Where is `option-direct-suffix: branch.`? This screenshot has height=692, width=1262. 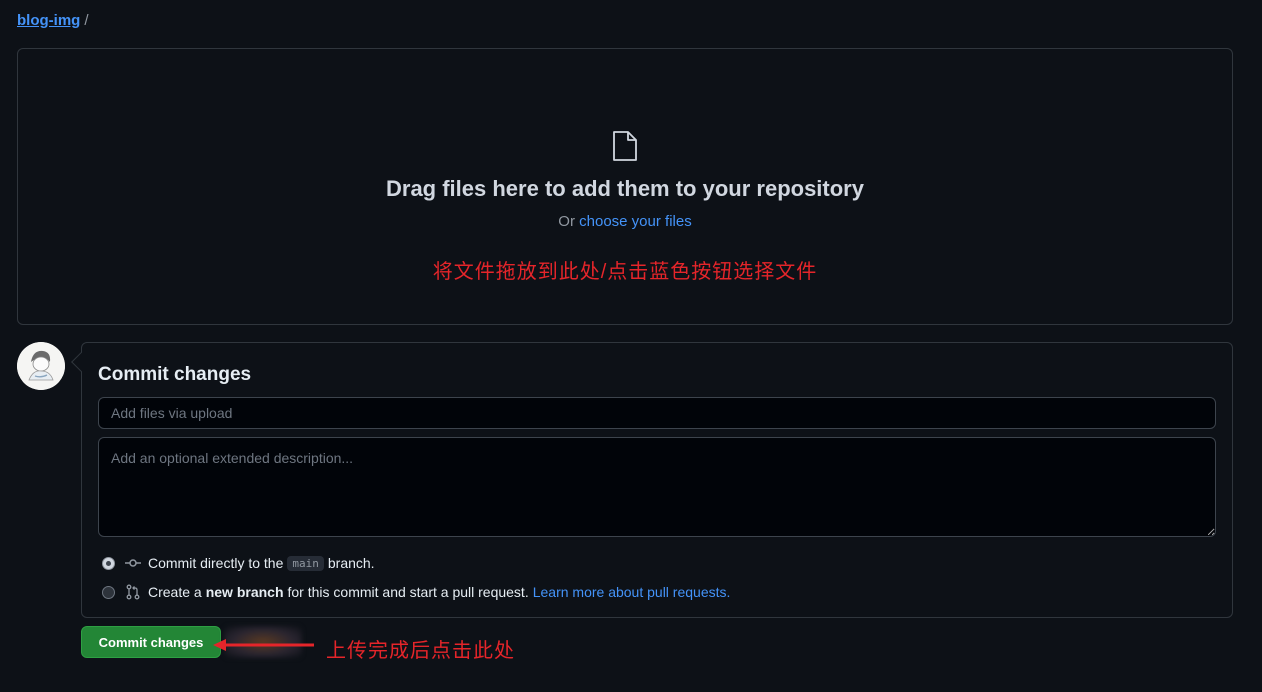 option-direct-suffix: branch. is located at coordinates (351, 563).